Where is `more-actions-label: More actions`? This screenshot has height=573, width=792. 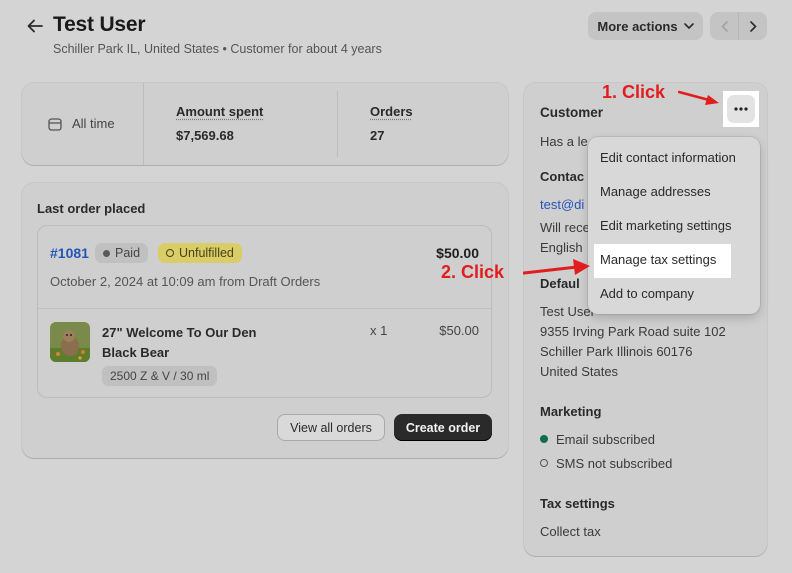 more-actions-label: More actions is located at coordinates (637, 26).